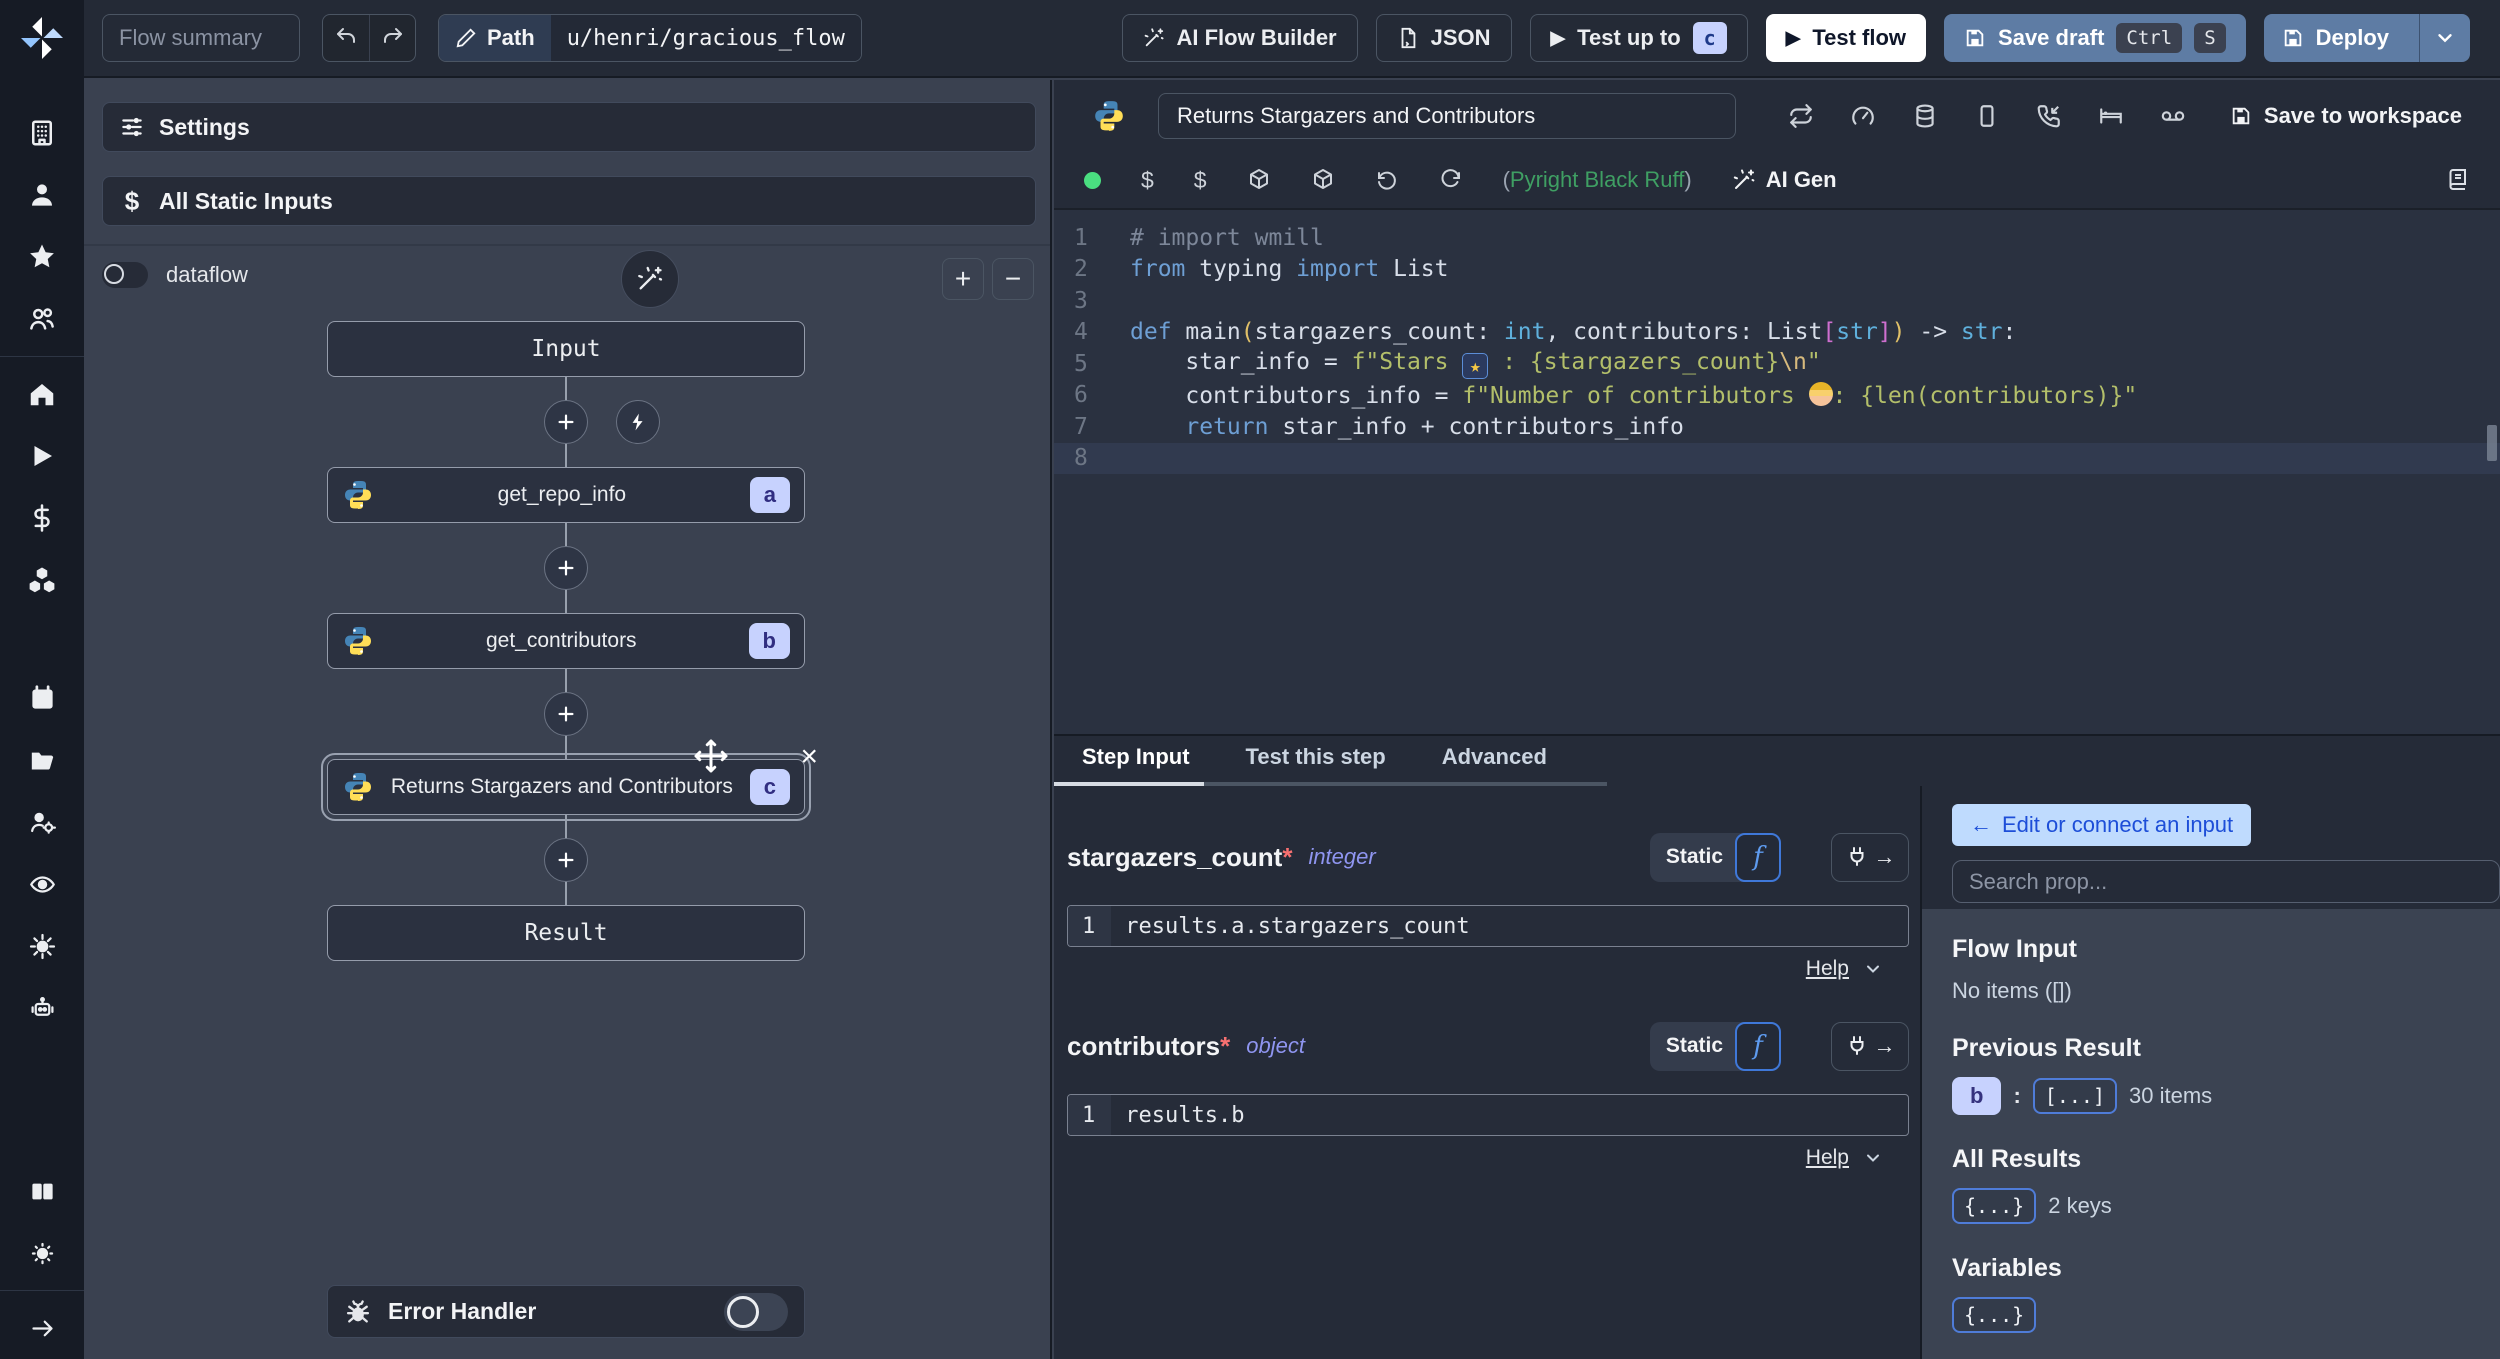  What do you see at coordinates (42, 946) in the screenshot?
I see `settings-icon` at bounding box center [42, 946].